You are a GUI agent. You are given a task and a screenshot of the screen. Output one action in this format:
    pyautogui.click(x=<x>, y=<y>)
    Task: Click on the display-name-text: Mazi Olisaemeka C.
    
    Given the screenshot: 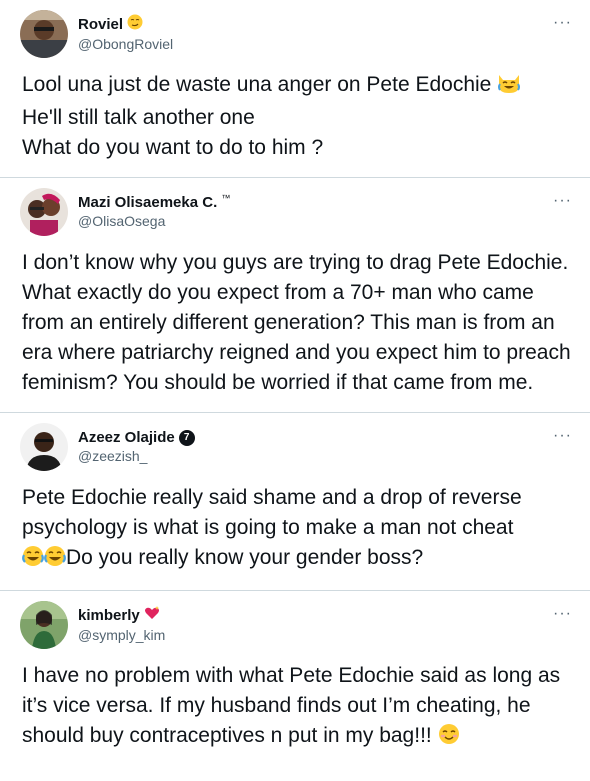 What is the action you would take?
    pyautogui.click(x=148, y=203)
    